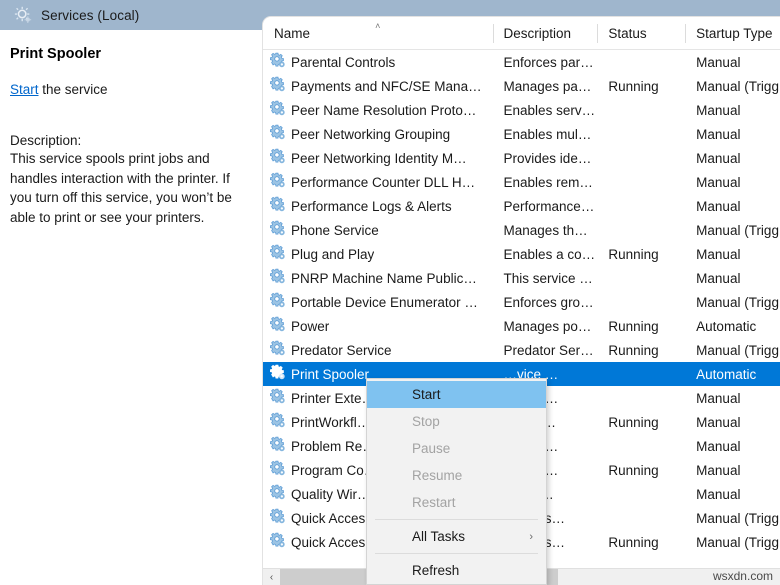  What do you see at coordinates (437, 475) in the screenshot?
I see `menu-item-label: Resume` at bounding box center [437, 475].